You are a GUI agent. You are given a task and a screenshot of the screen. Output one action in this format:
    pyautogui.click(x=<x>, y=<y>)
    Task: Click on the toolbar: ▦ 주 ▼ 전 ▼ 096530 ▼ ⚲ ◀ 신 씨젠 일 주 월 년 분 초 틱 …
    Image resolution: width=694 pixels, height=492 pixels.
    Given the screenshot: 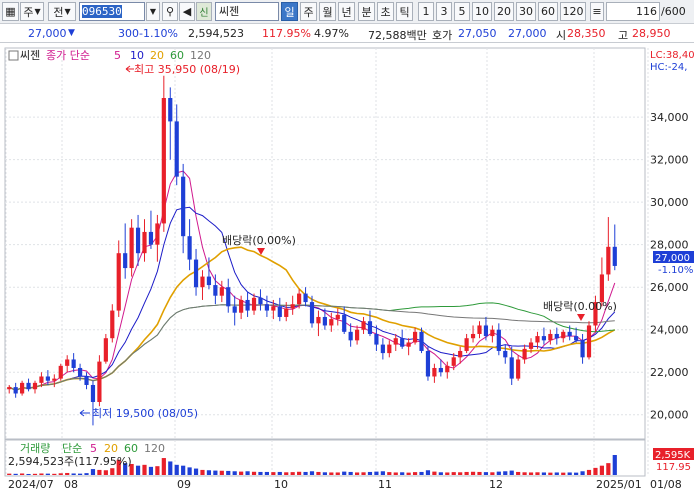 What is the action you would take?
    pyautogui.click(x=347, y=12)
    